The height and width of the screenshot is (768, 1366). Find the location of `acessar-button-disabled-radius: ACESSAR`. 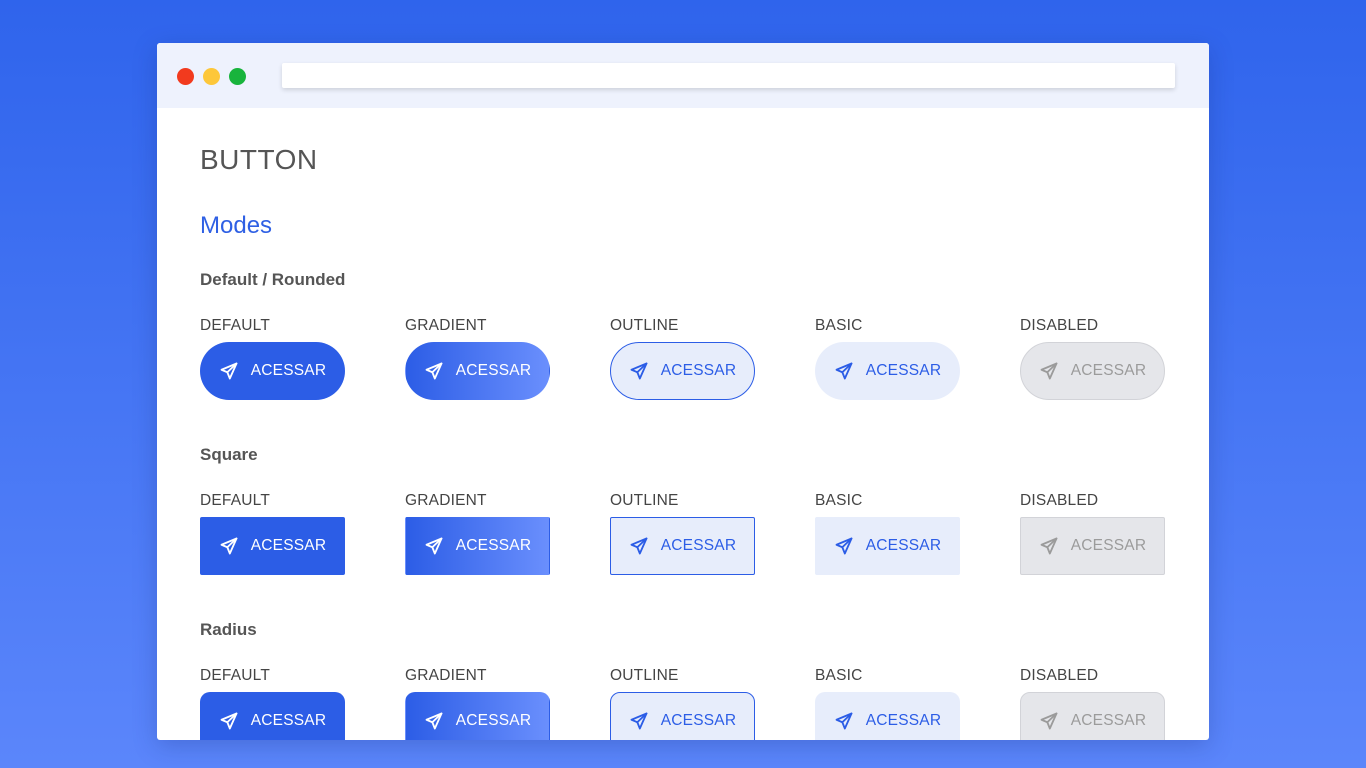

acessar-button-disabled-radius: ACESSAR is located at coordinates (1092, 716).